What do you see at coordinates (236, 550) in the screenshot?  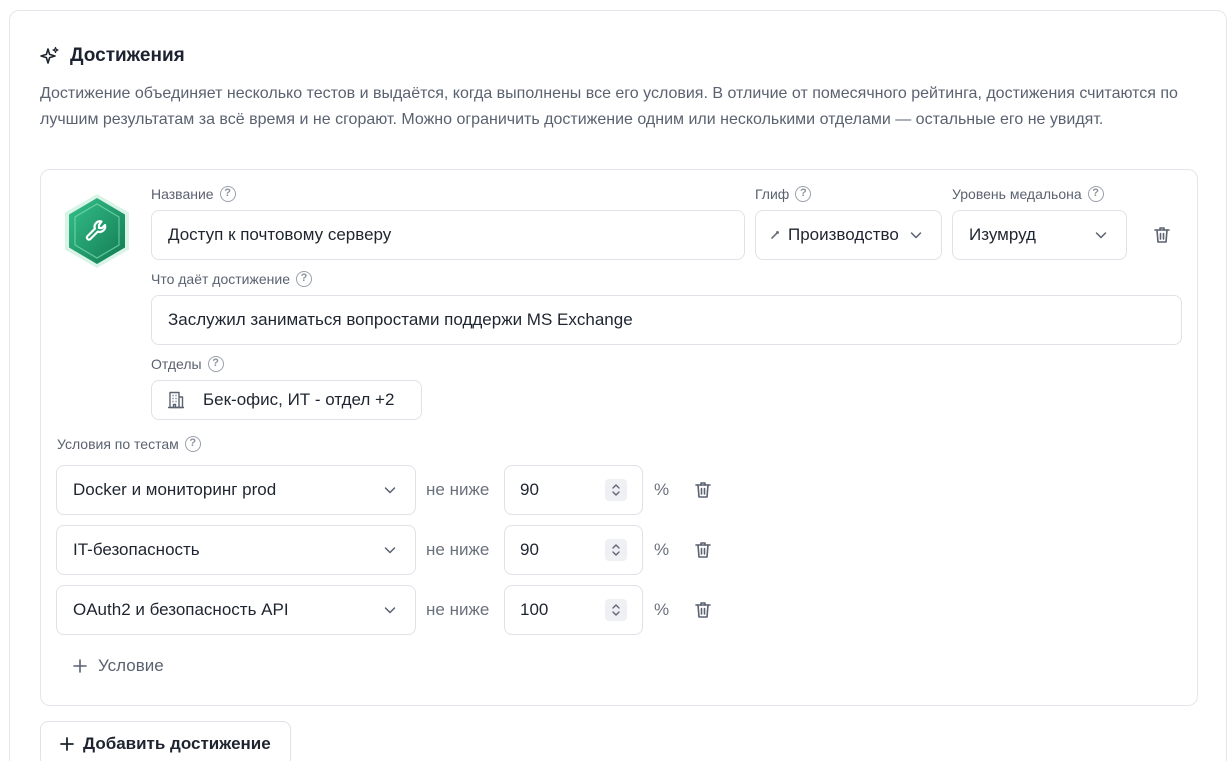 I see `condition-test-select: IT-безопасность` at bounding box center [236, 550].